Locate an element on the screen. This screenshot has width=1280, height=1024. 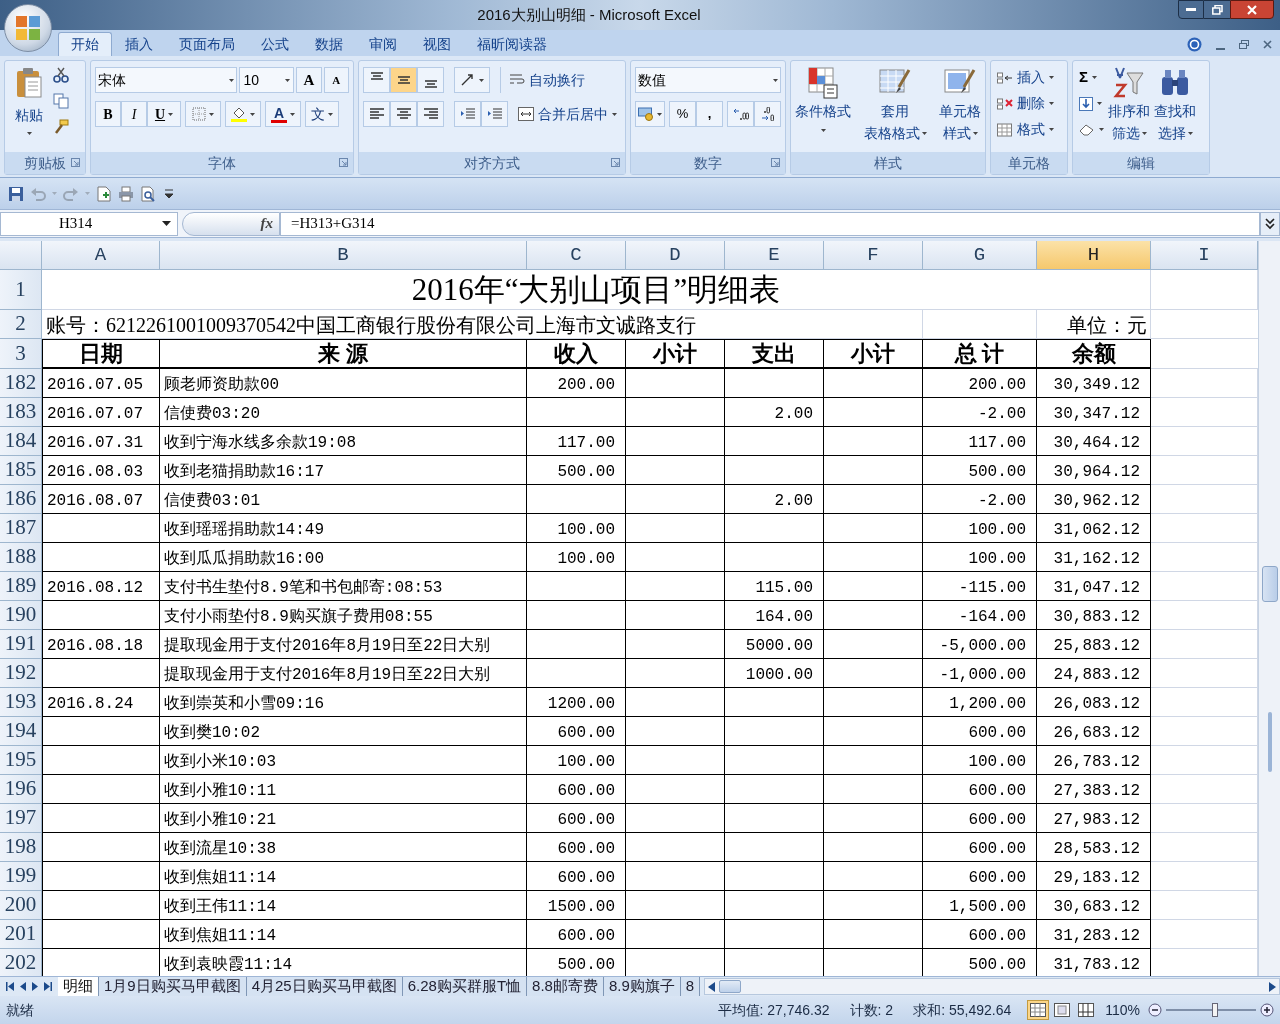
slider-thumb is located at coordinates (1215, 1010).